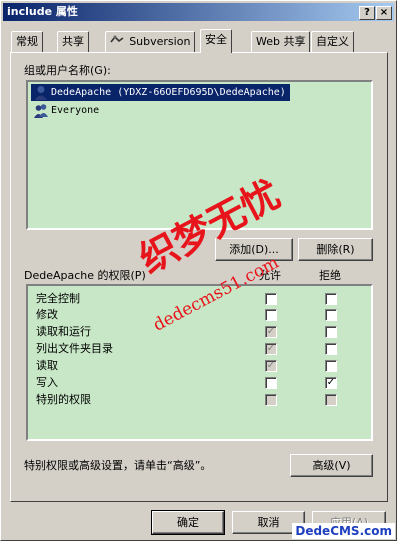  I want to click on group-user-label: 组或用户名称(G):, so click(67, 70).